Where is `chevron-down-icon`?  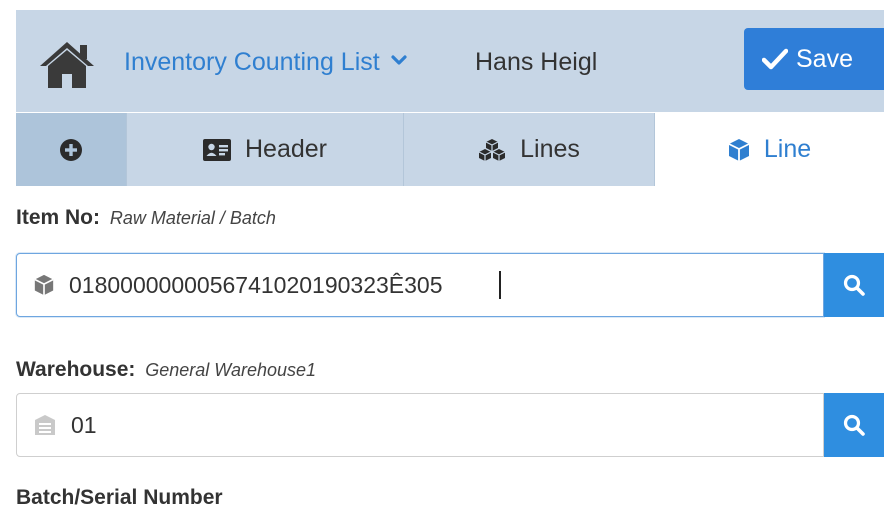 chevron-down-icon is located at coordinates (399, 60).